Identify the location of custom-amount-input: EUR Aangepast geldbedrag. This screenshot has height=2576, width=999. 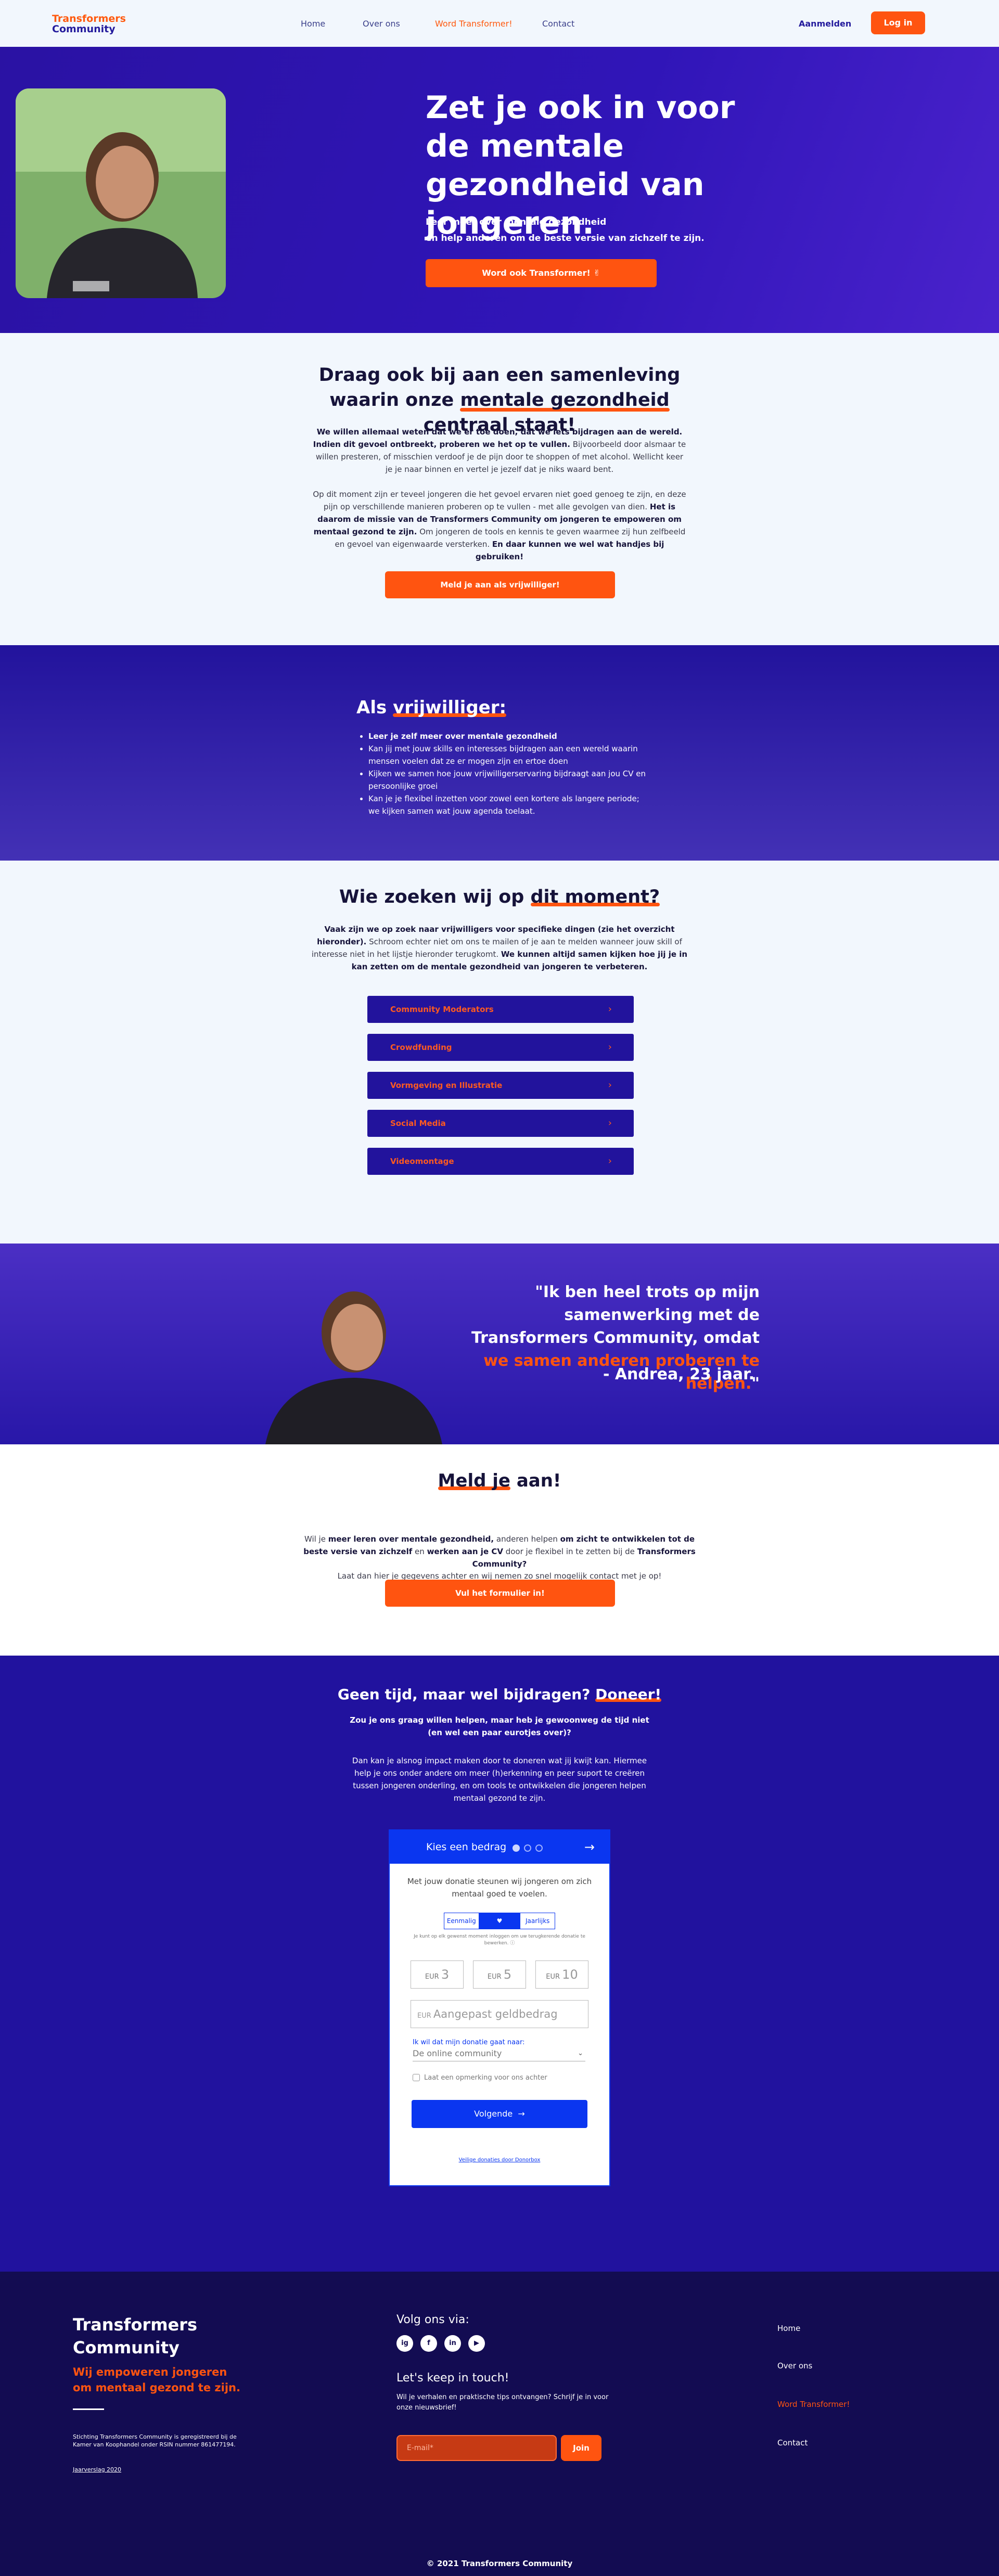
(499, 2014).